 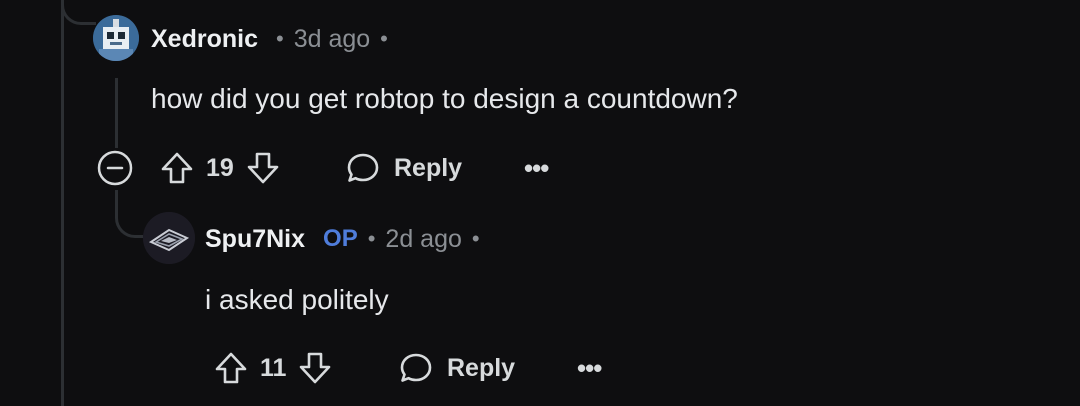 I want to click on thread-curve-reply, so click(x=129, y=214).